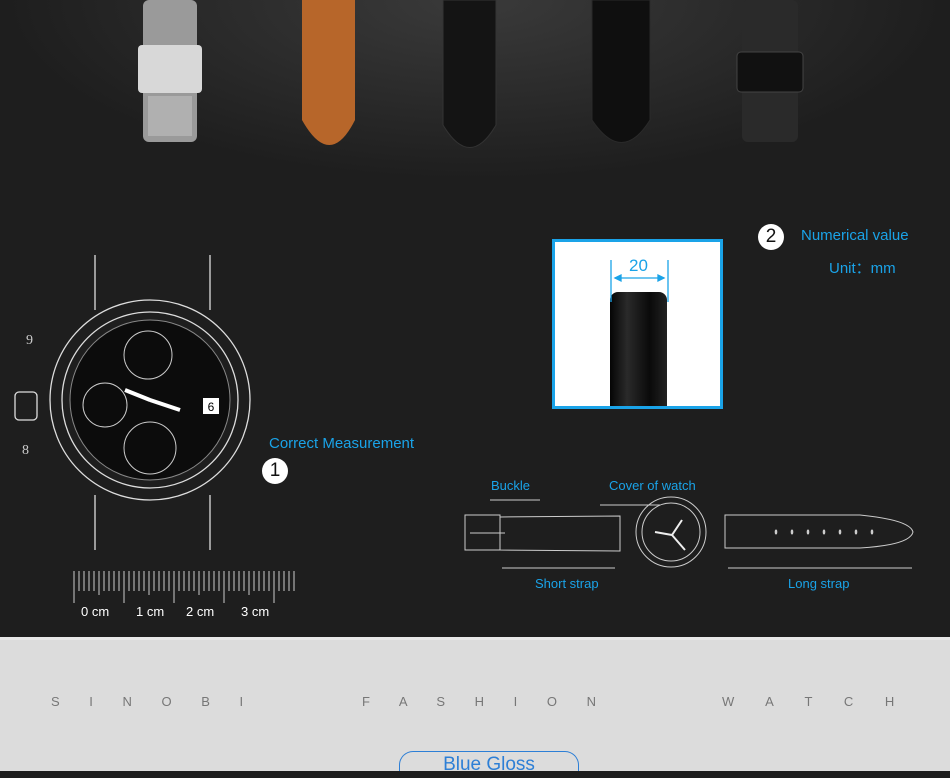 The height and width of the screenshot is (778, 950). What do you see at coordinates (211, 407) in the screenshot?
I see `date-window: 6` at bounding box center [211, 407].